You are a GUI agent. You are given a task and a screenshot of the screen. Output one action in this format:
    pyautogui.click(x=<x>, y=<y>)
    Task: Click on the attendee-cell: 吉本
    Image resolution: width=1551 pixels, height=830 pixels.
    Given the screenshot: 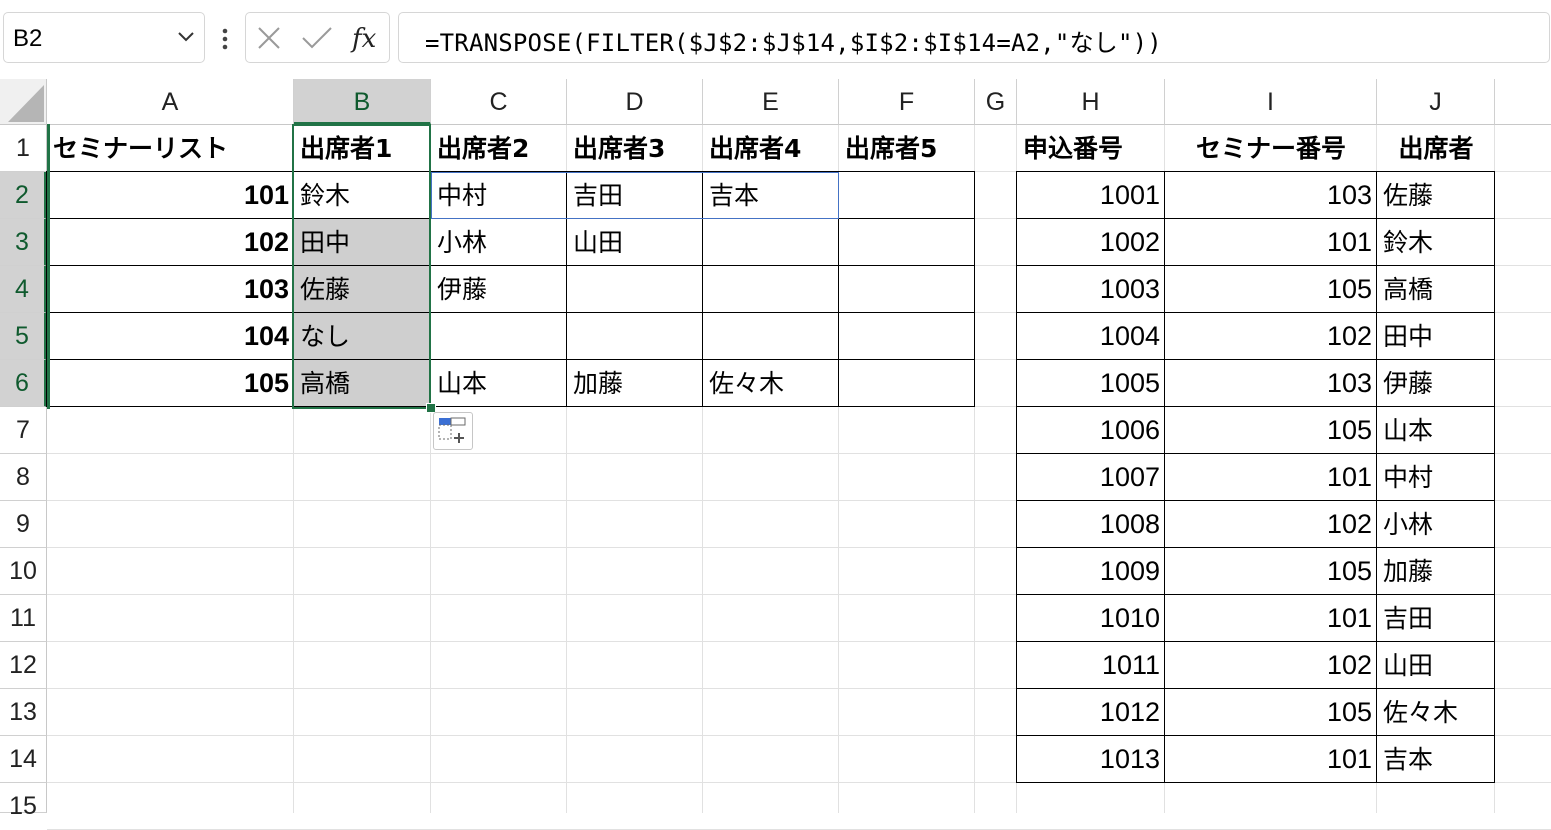 What is the action you would take?
    pyautogui.click(x=1436, y=759)
    